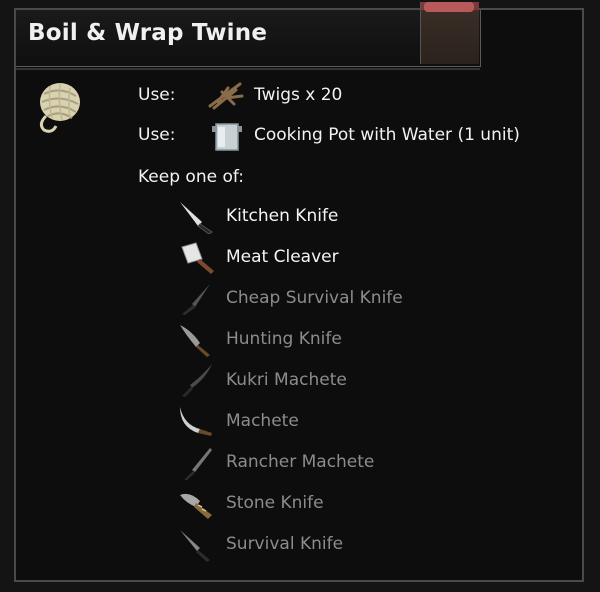 This screenshot has width=600, height=592. I want to click on survival-knife-icon, so click(195, 546).